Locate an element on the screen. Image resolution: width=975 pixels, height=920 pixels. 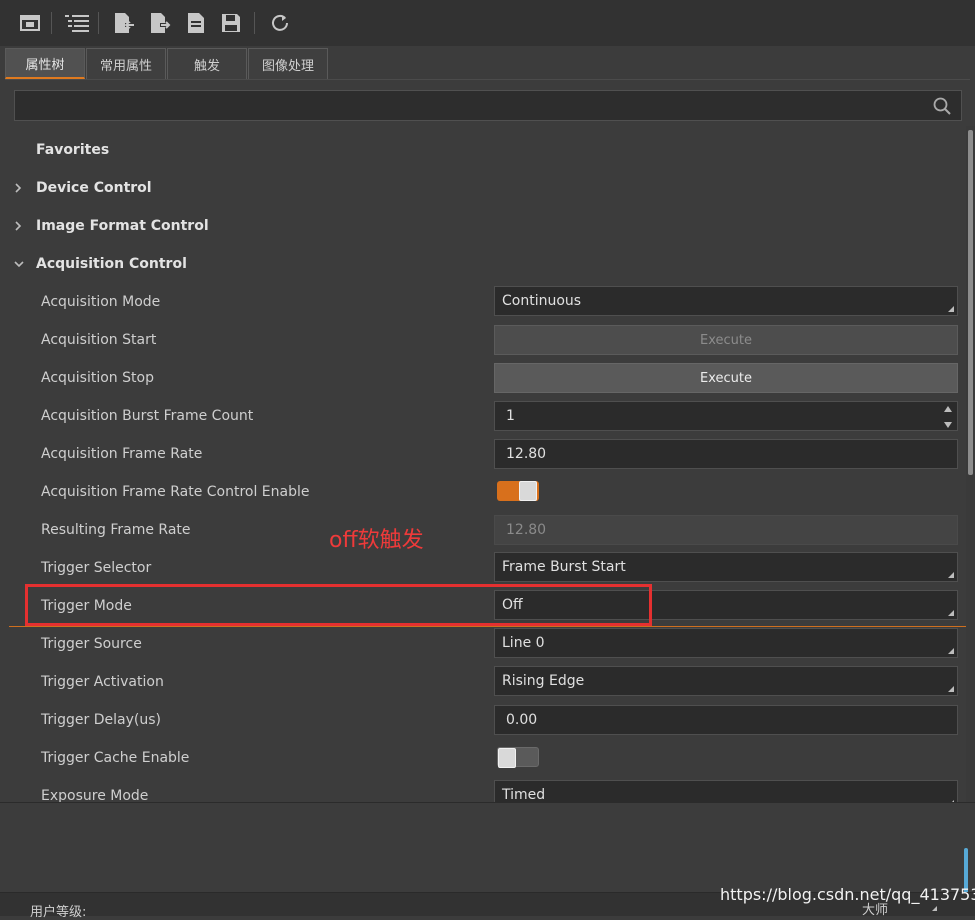
dropdown-value: Continuous is located at coordinates (542, 301).